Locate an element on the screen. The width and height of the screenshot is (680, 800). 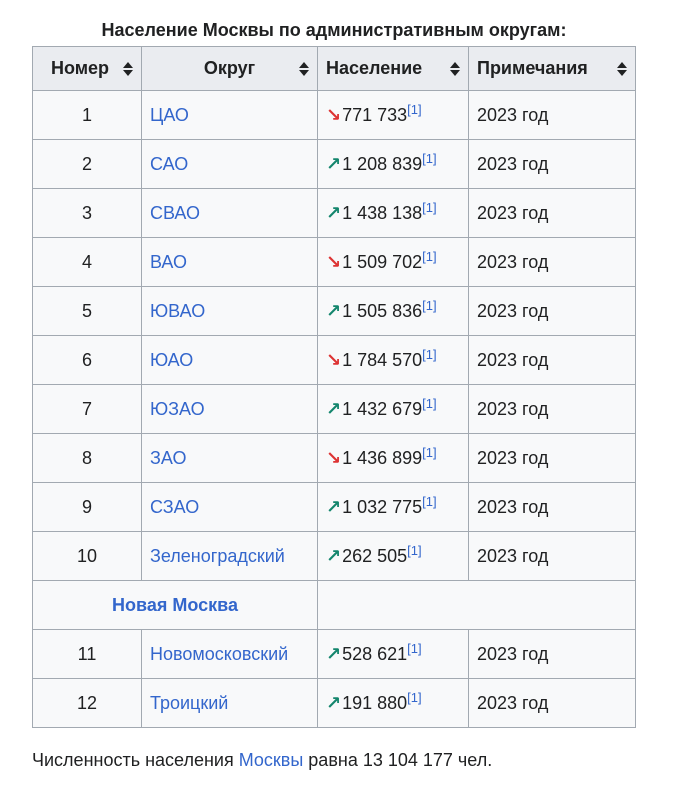
row-number: 12 is located at coordinates (87, 703).